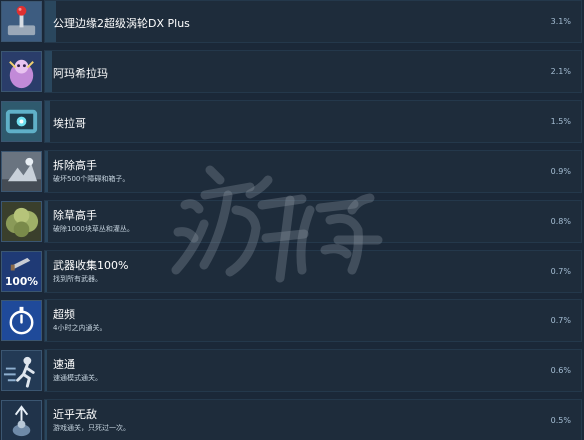 The image size is (584, 440). I want to click on unlock-percentage: 0.6%, so click(560, 370).